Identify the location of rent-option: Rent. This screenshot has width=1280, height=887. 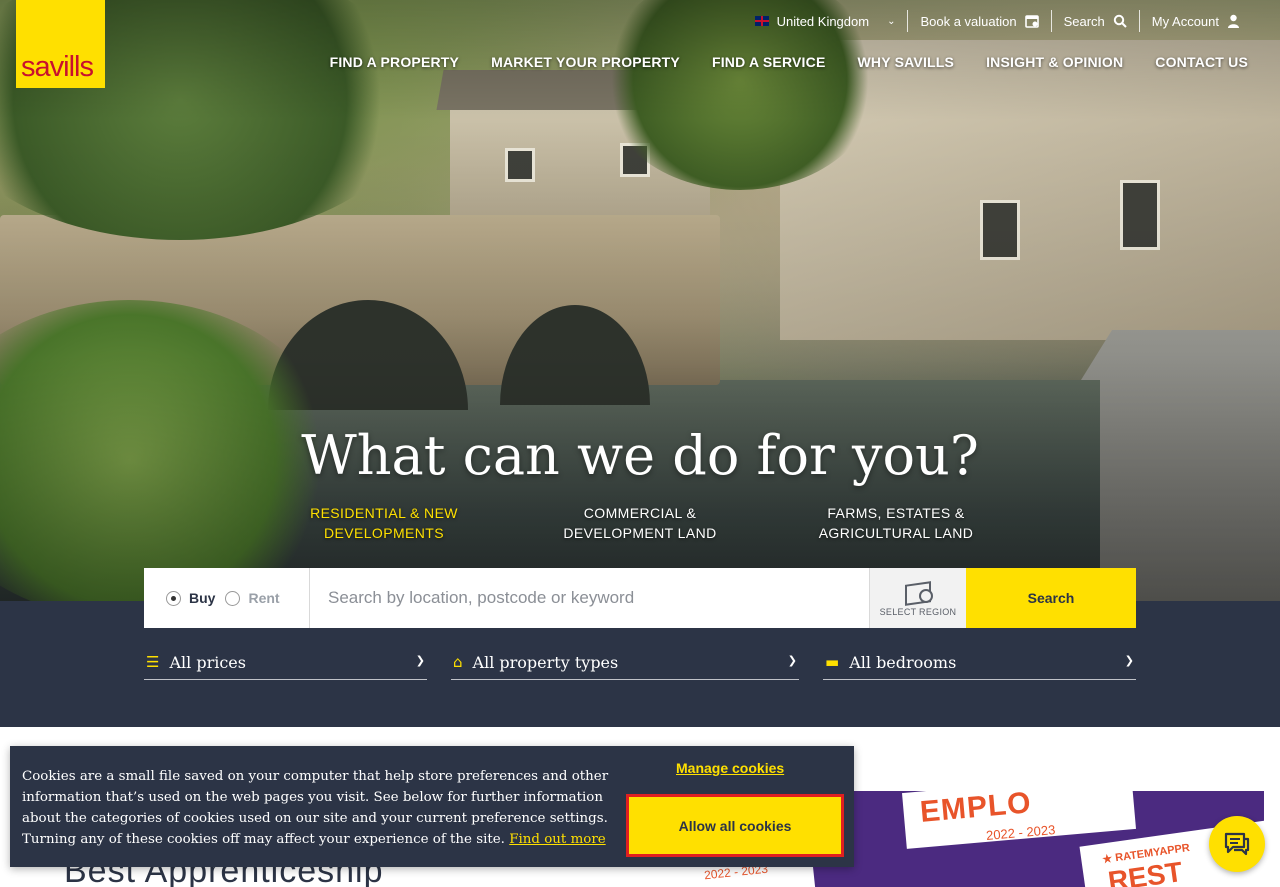
(252, 598).